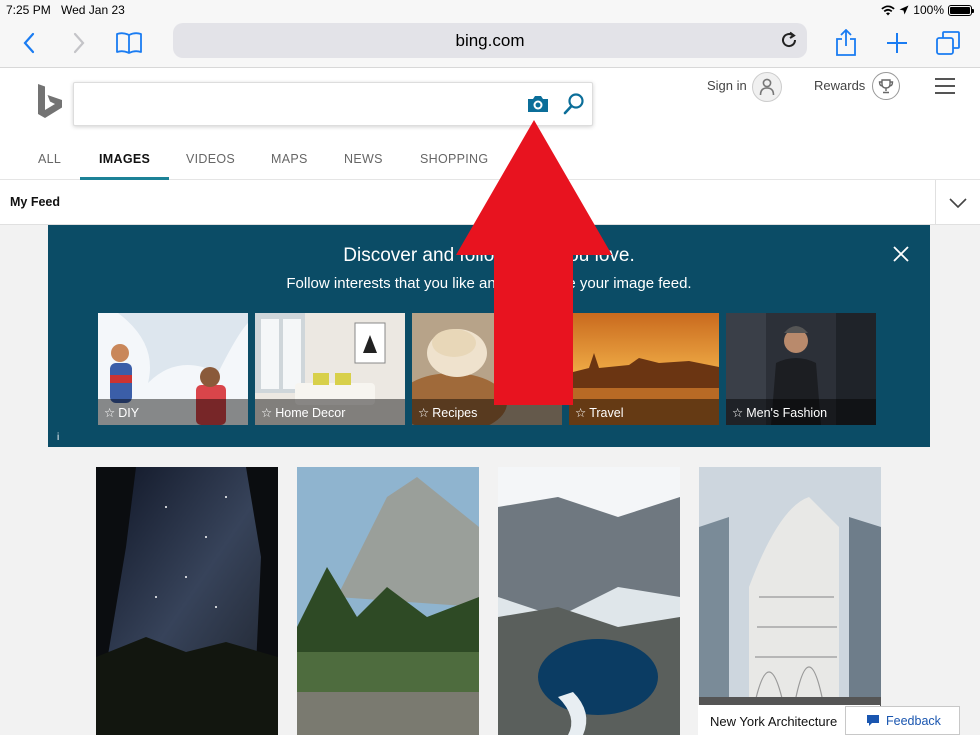  I want to click on browser-toolbar: bing.com, so click(490, 44).